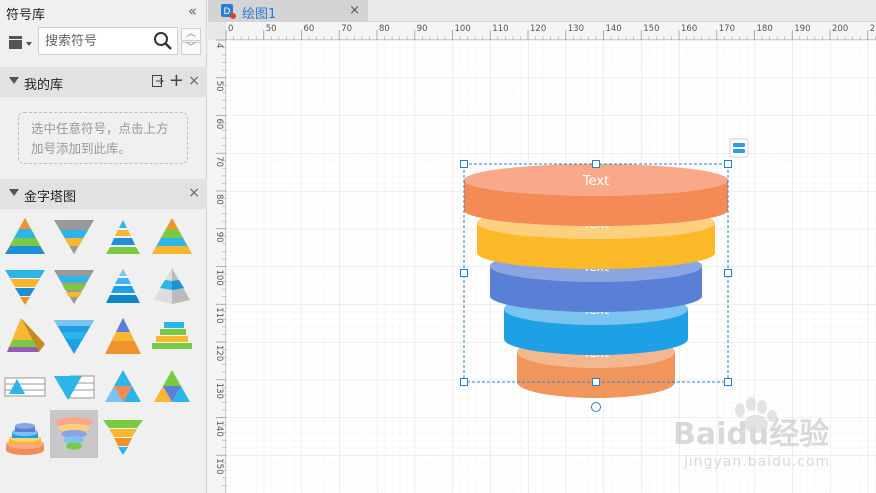  I want to click on tab-drawing-1: D 绘图1 ×, so click(288, 11).